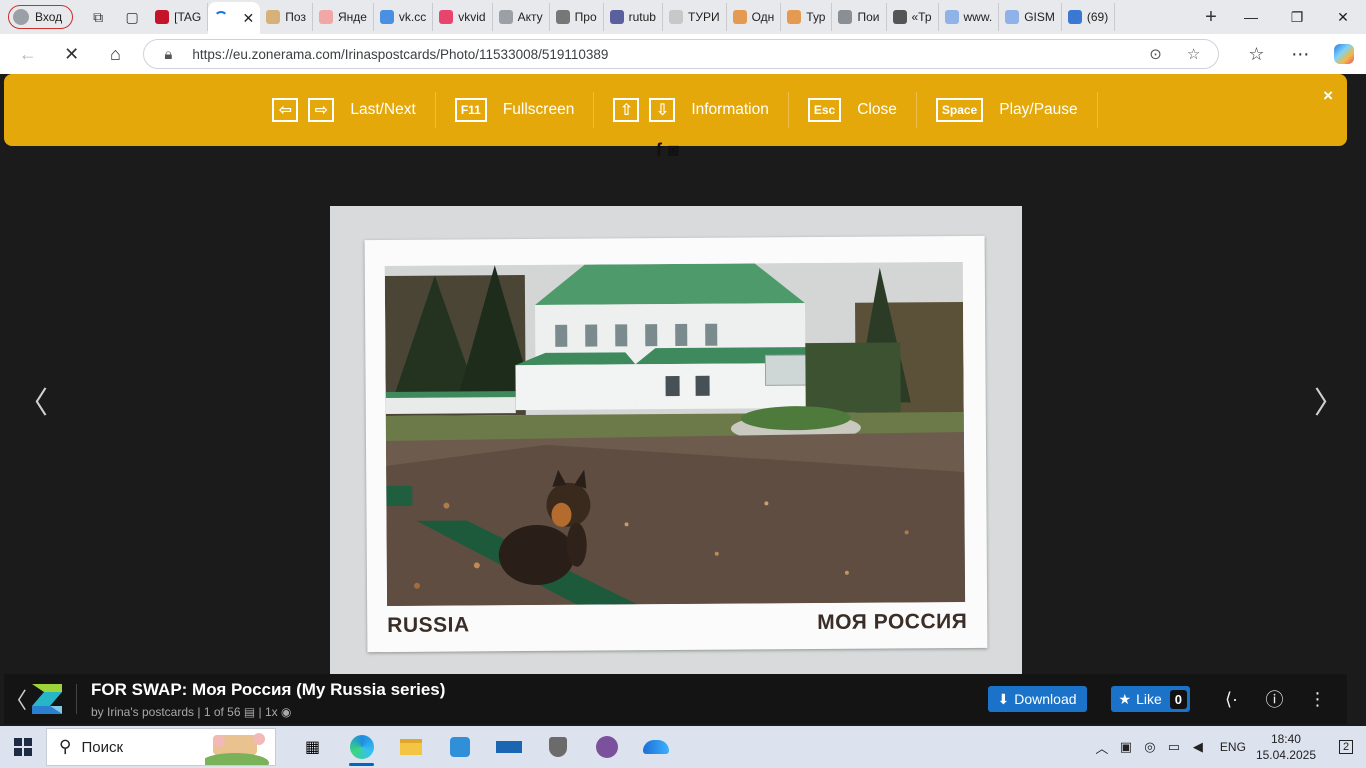 This screenshot has height=768, width=1366. What do you see at coordinates (655, 747) in the screenshot?
I see `cloud-app-icon` at bounding box center [655, 747].